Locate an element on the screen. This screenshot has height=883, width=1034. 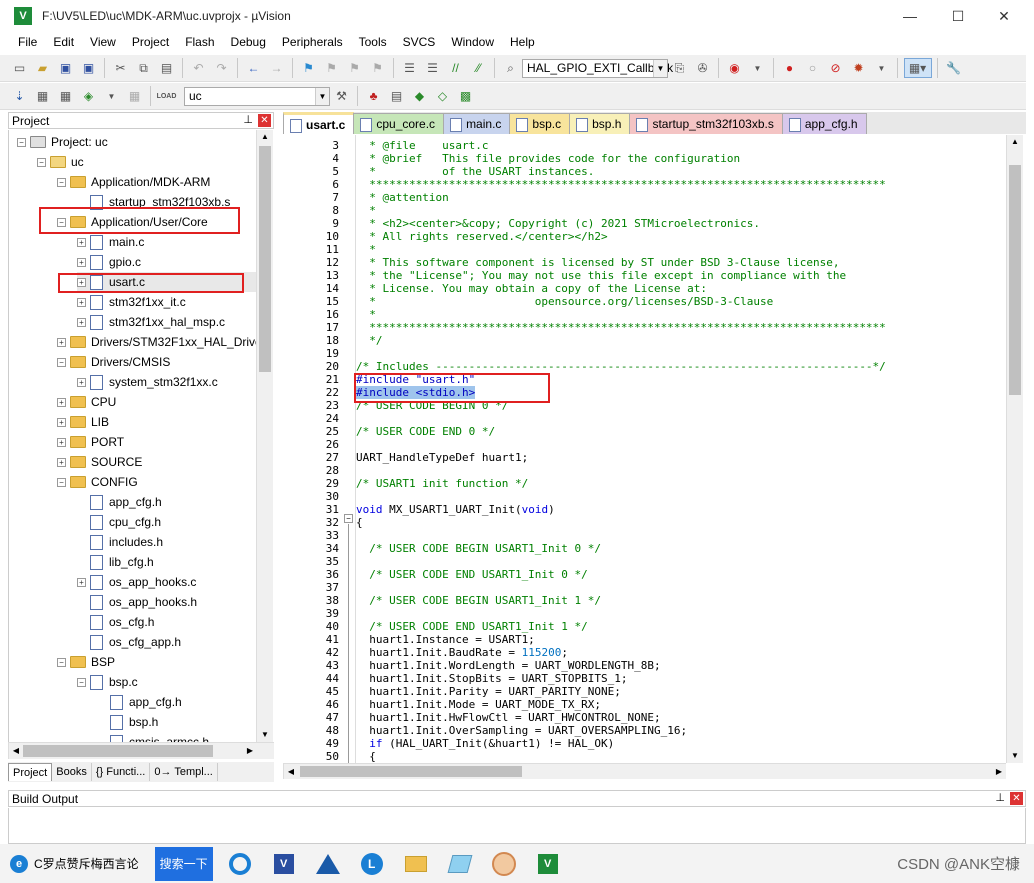
runtime-env-icon: ▩ is located at coordinates (466, 96).